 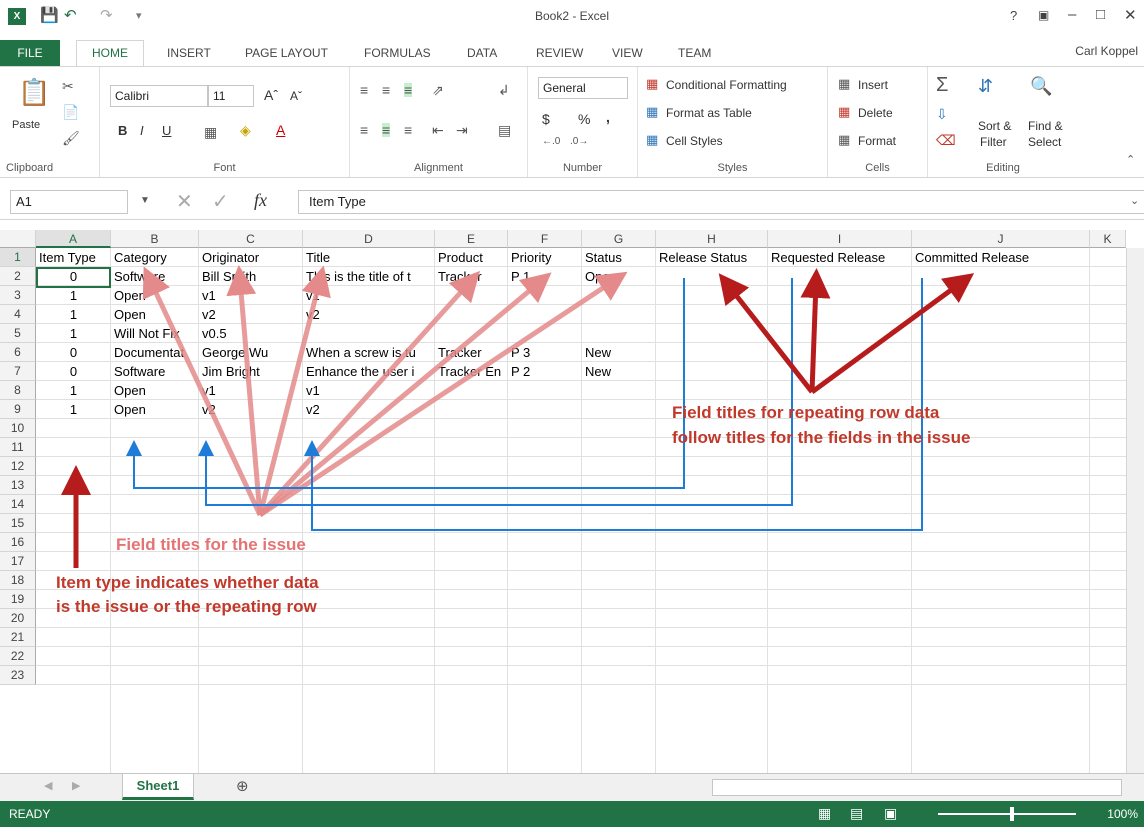 What do you see at coordinates (873, 85) in the screenshot?
I see `insert-cells-button: Insert` at bounding box center [873, 85].